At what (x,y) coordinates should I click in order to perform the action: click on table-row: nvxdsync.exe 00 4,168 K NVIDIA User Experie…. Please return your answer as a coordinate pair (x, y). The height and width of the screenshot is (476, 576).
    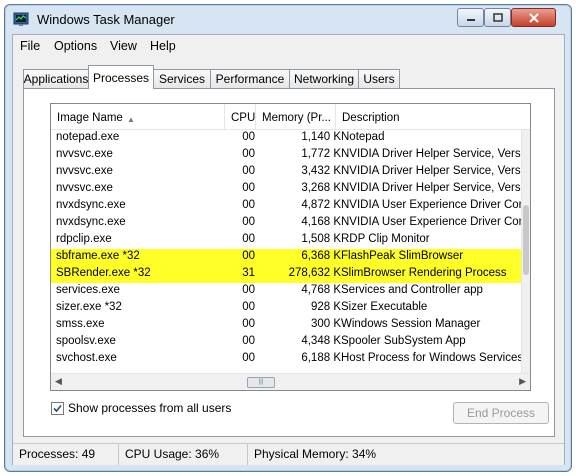
    Looking at the image, I should click on (287, 223).